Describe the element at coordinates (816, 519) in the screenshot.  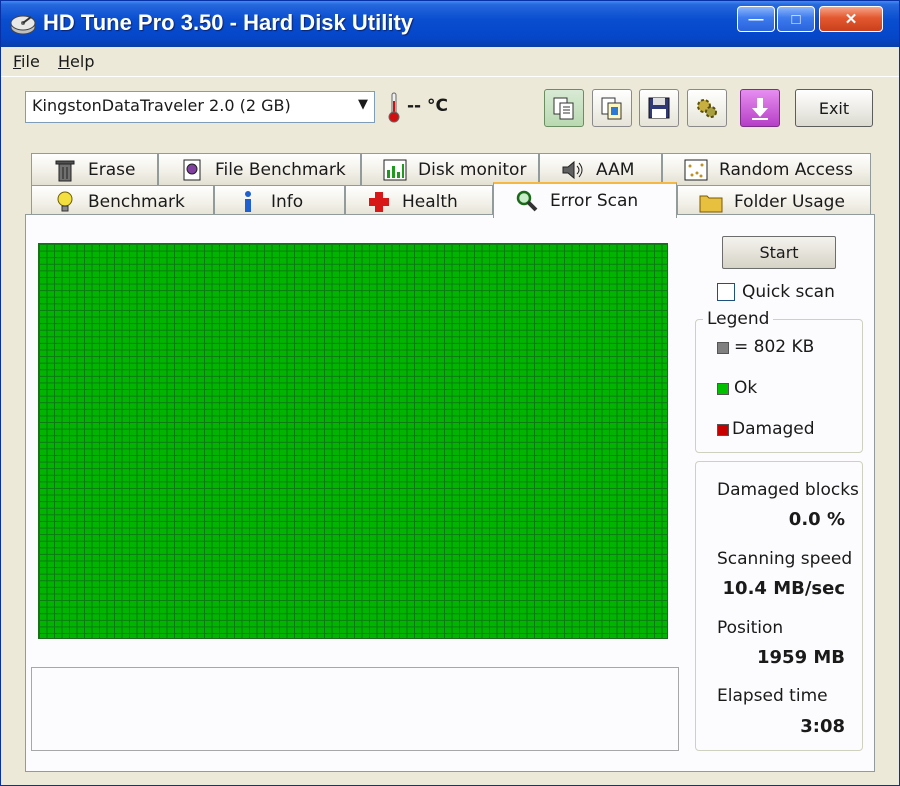
I see `damaged-blocks-value: 0.0 %` at that location.